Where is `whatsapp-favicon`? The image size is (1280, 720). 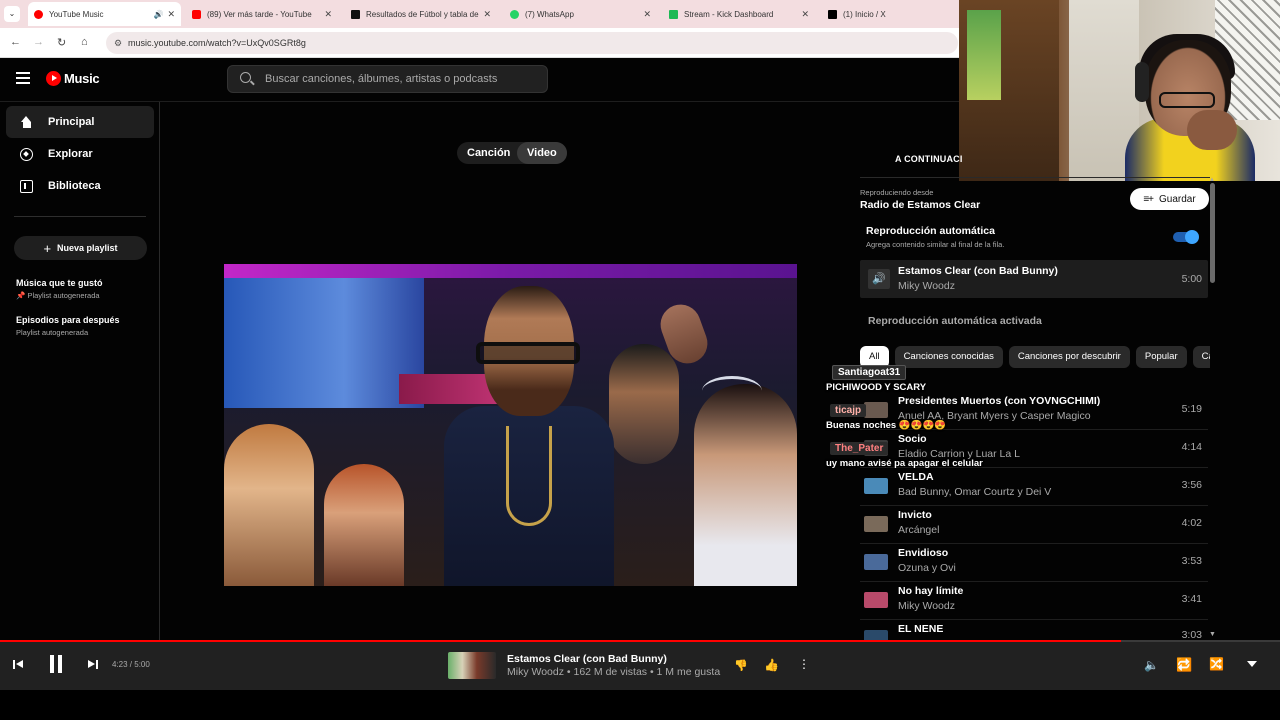
whatsapp-favicon is located at coordinates (514, 14).